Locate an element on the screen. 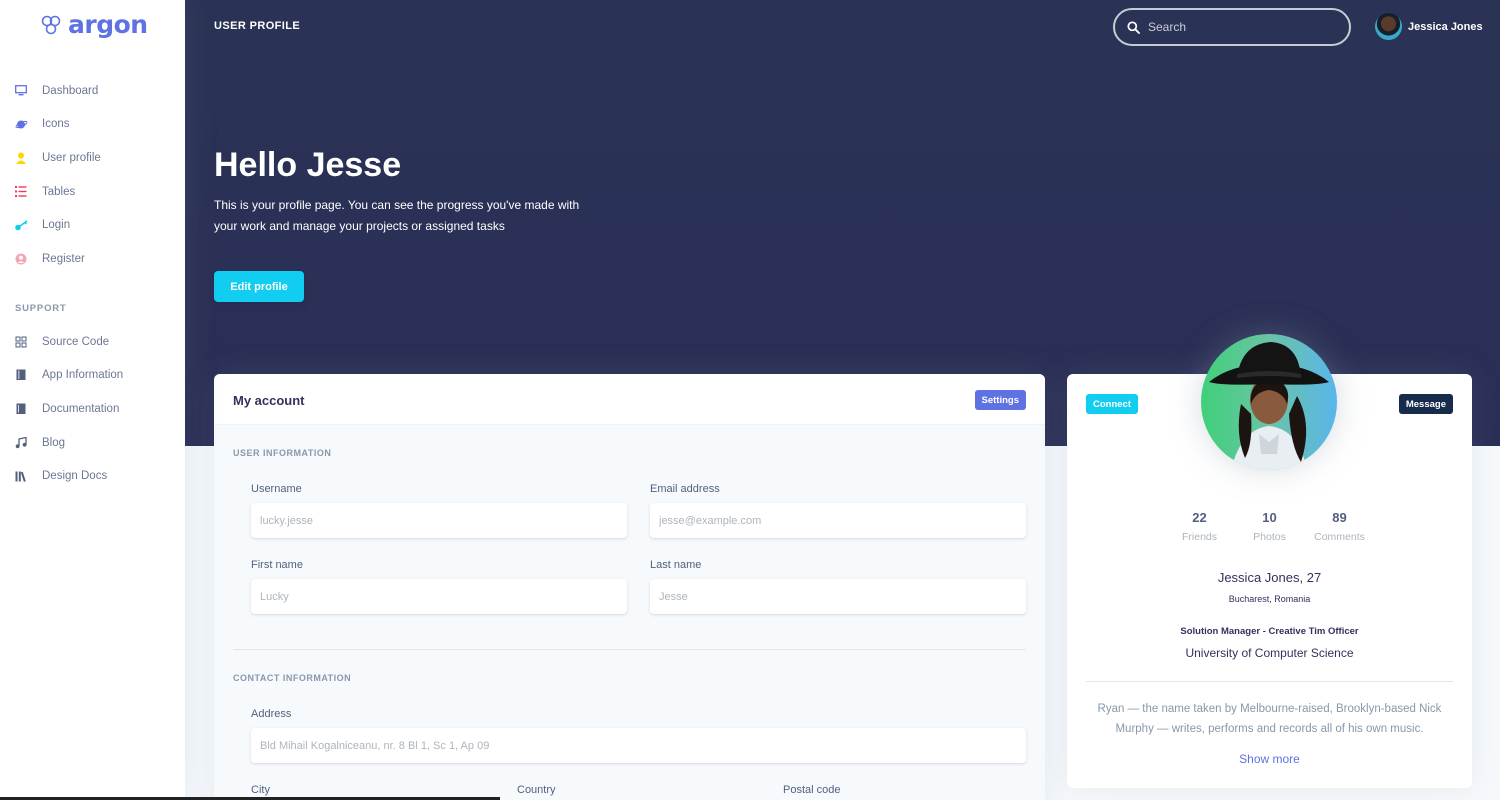  settings-button: Settings is located at coordinates (1000, 400).